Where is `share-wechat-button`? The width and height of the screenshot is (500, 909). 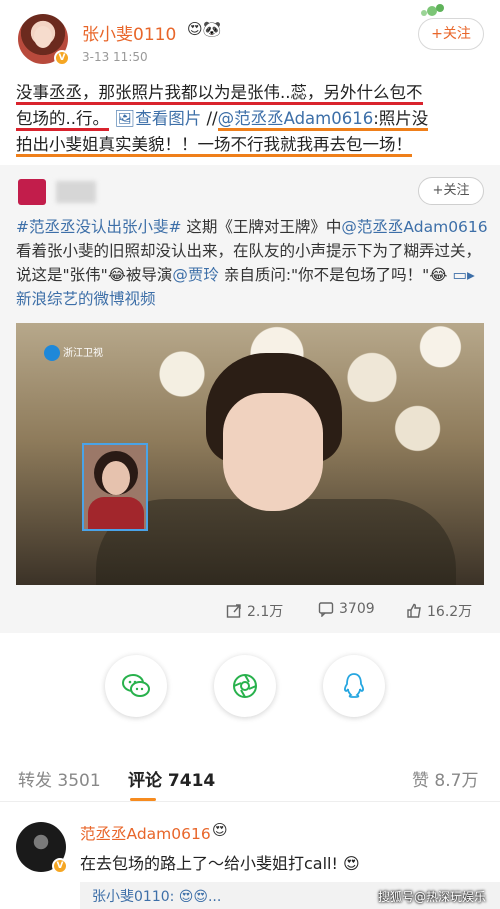
share-wechat-button is located at coordinates (136, 686).